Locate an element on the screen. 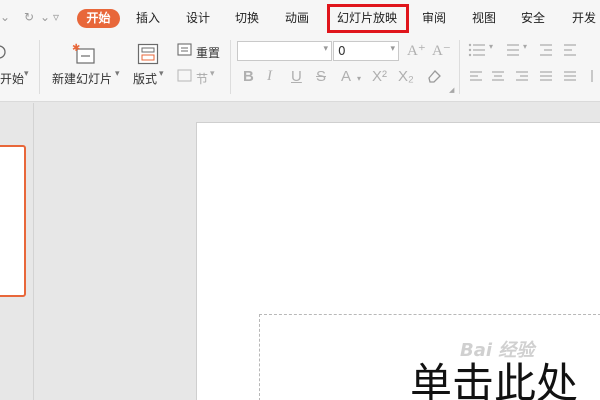 The height and width of the screenshot is (400, 600). tab-insert: 插入 is located at coordinates (148, 18).